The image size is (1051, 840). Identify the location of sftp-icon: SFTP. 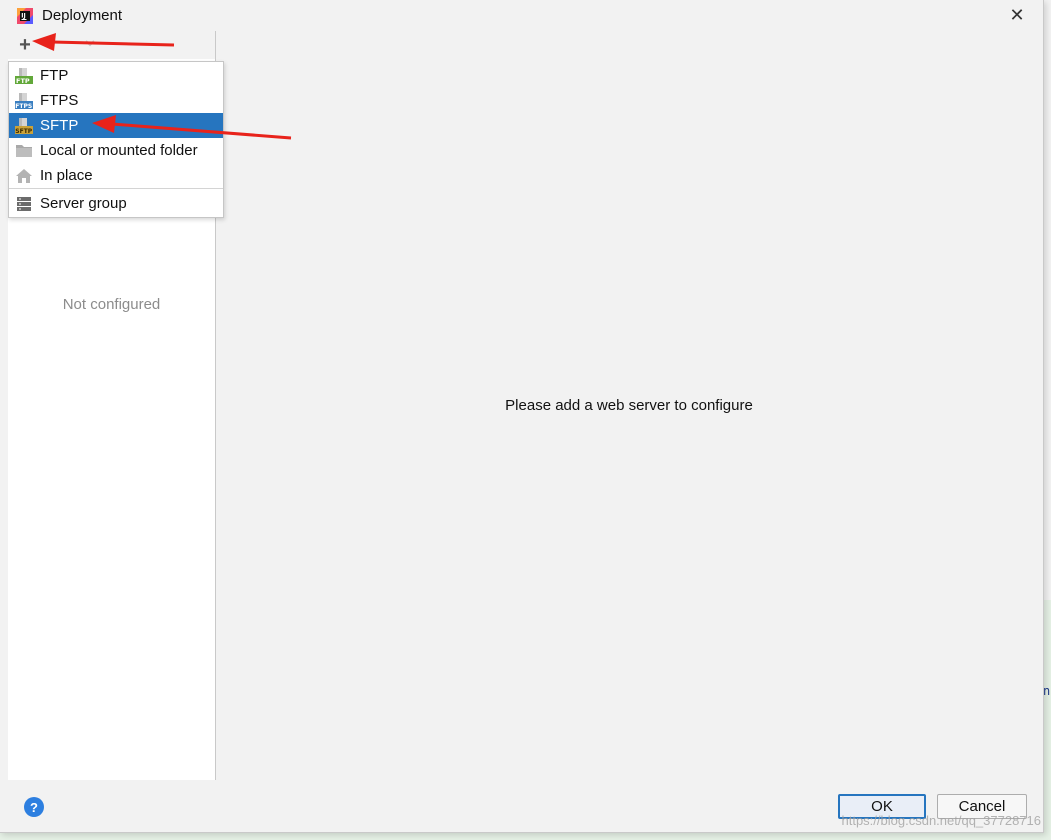
(24, 126).